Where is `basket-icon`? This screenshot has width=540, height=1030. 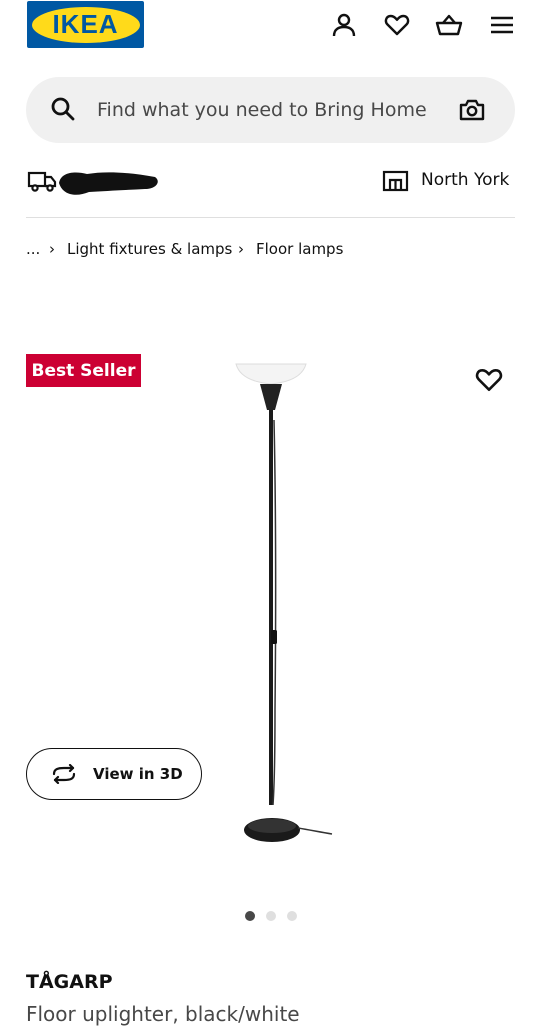 basket-icon is located at coordinates (449, 25).